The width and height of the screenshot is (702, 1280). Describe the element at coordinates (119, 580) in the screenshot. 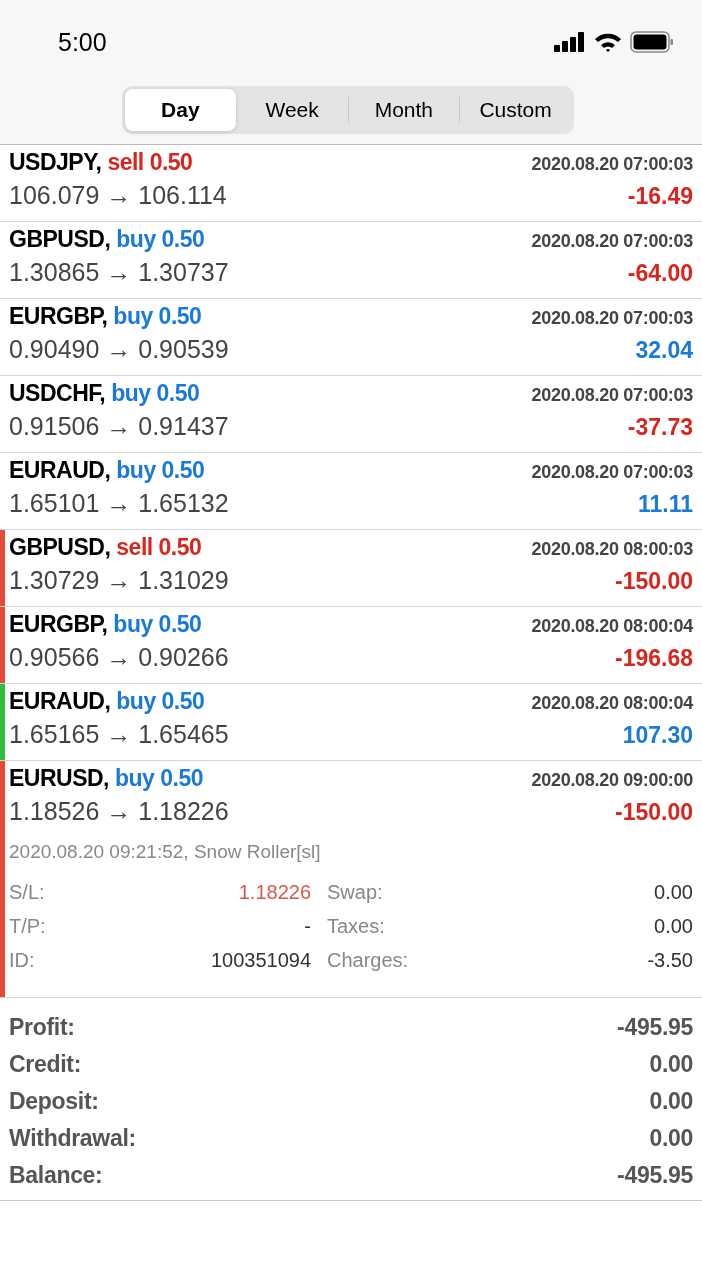

I see `trade-prices: 1.30729 → 1.31029` at that location.